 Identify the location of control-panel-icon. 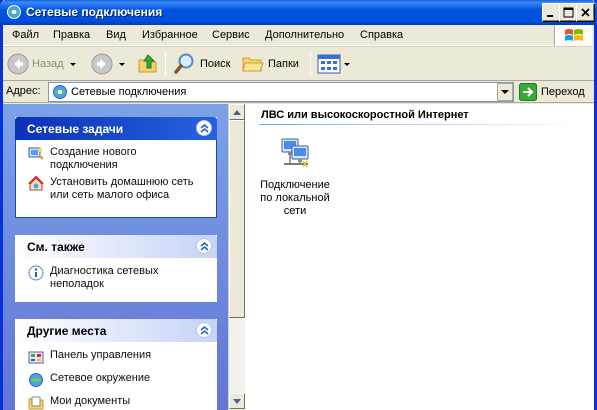
(36, 357).